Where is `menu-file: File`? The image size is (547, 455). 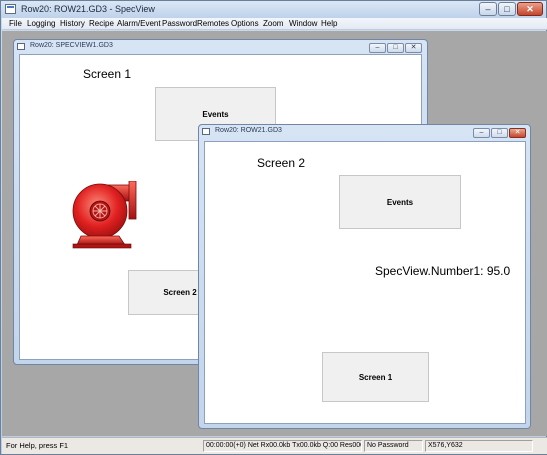 menu-file: File is located at coordinates (15, 23).